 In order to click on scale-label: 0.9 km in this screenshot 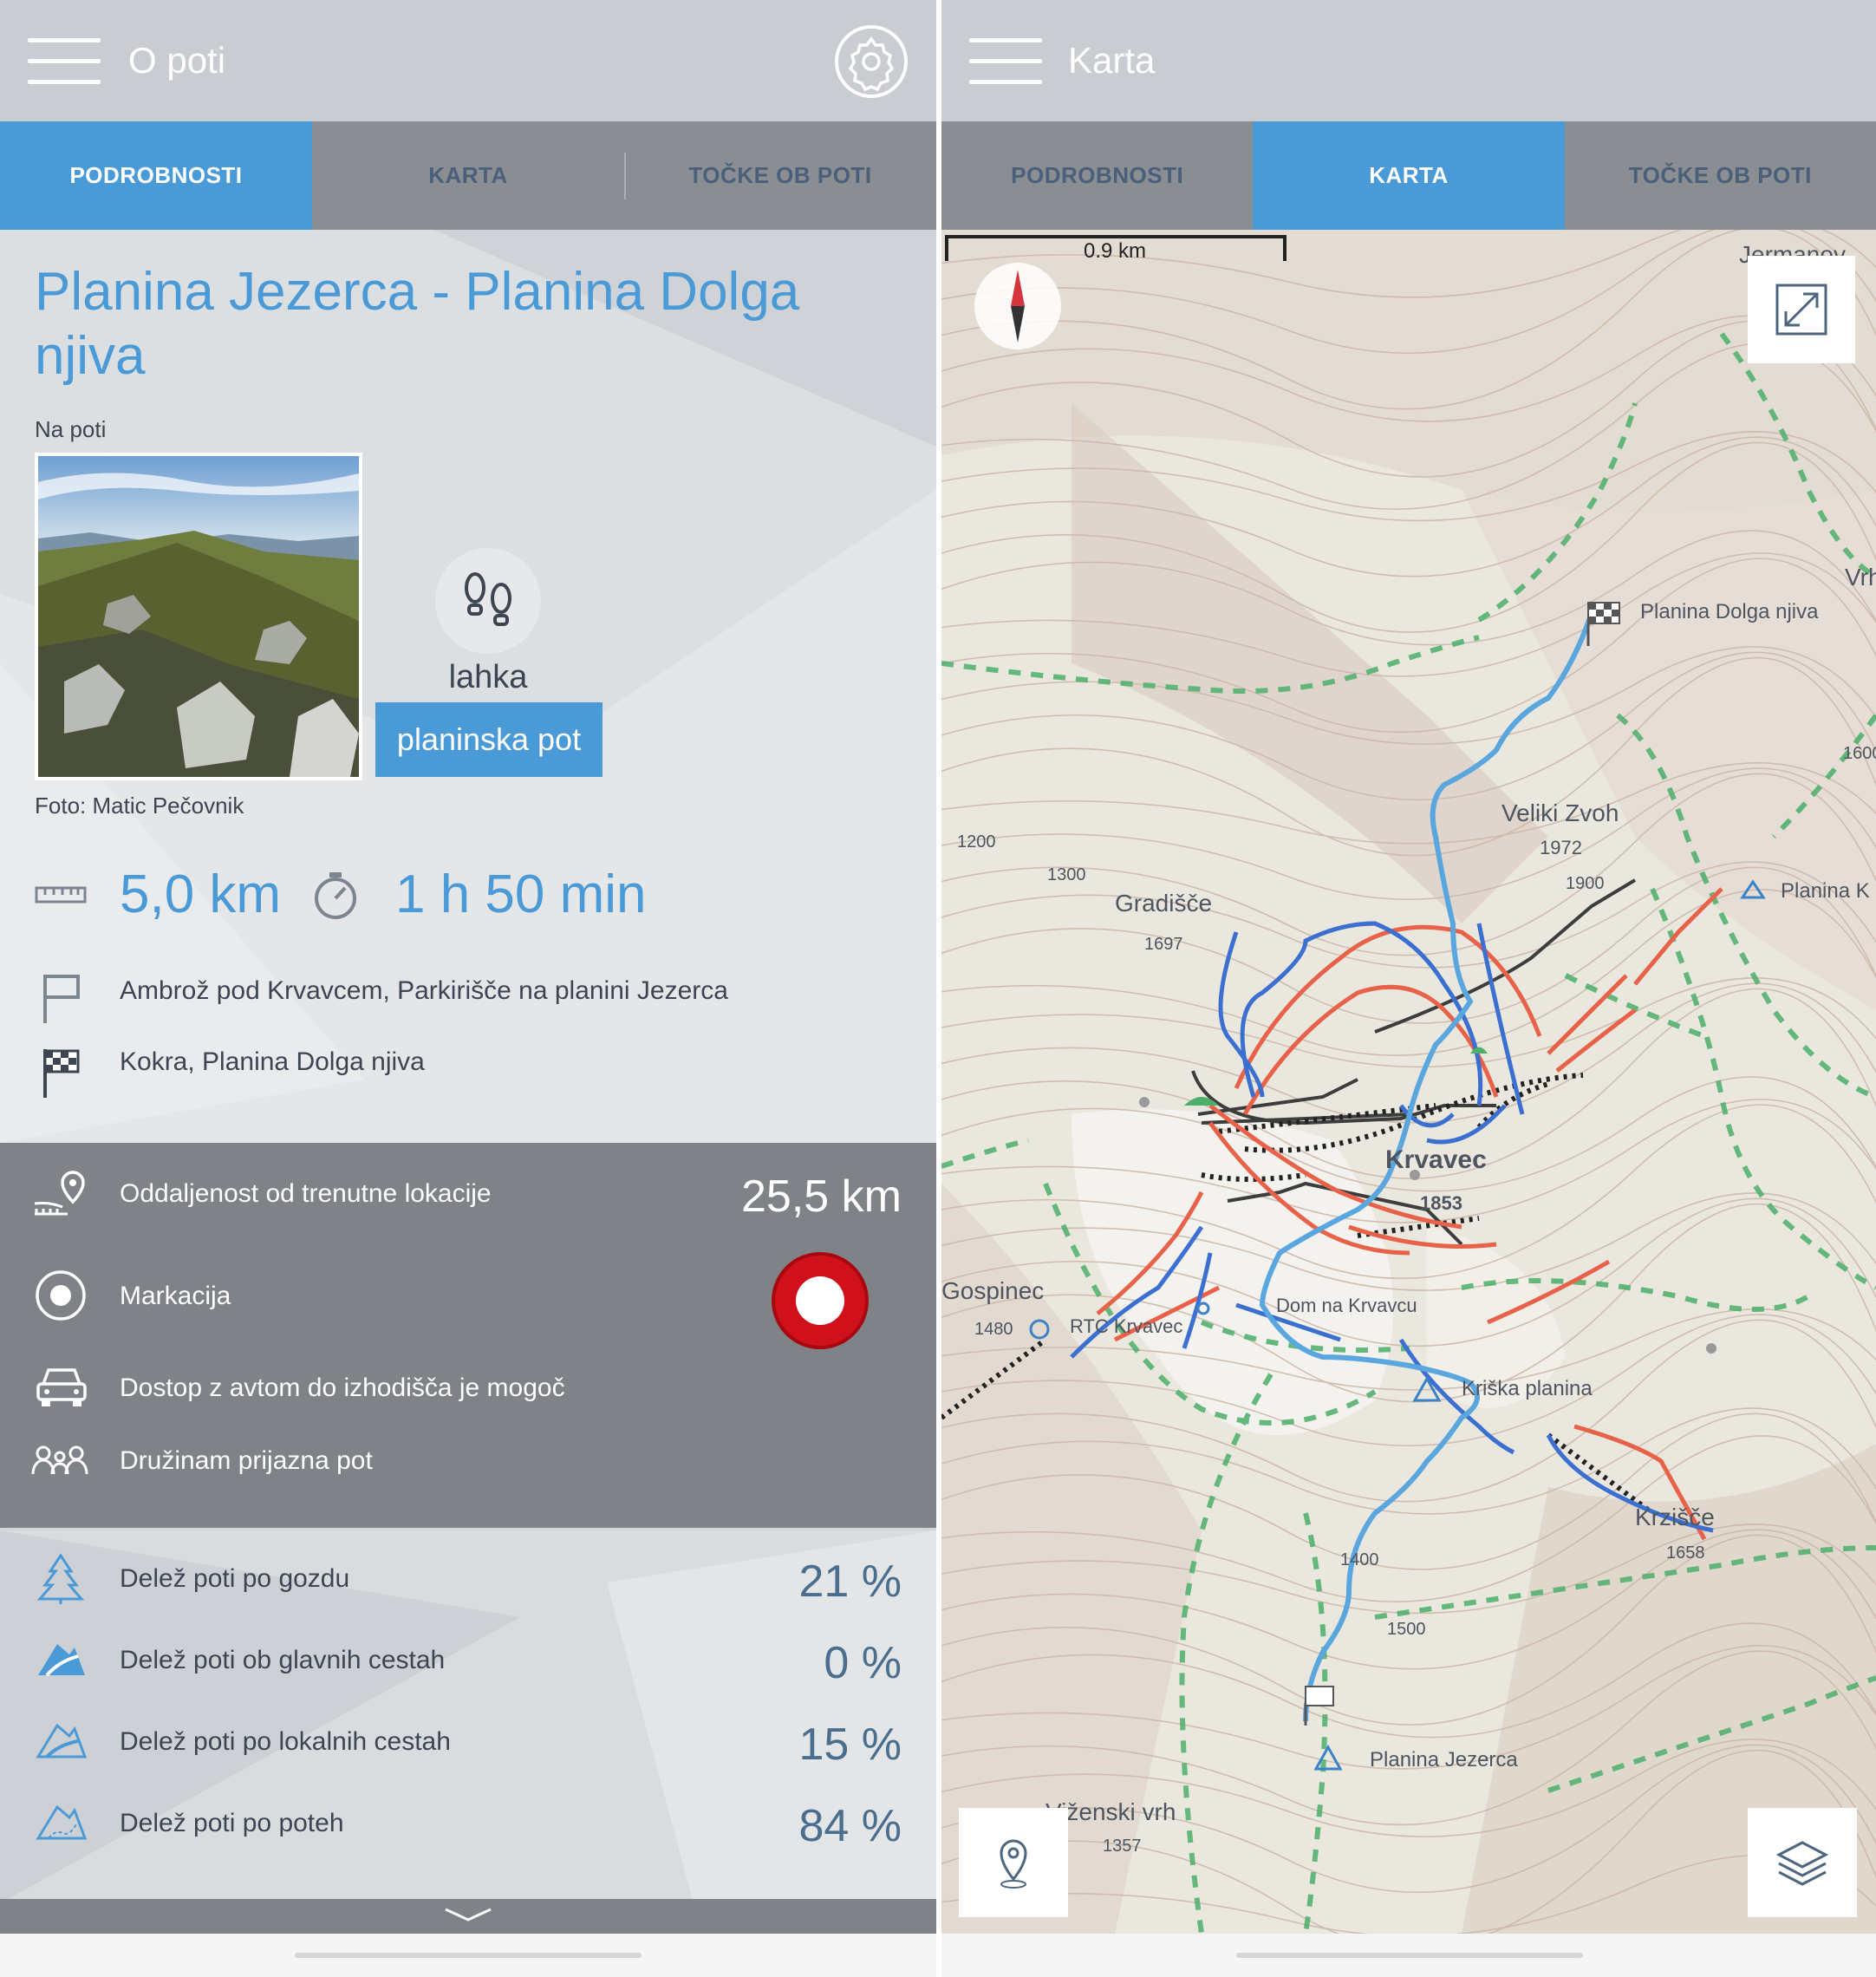, I will do `click(1115, 251)`.